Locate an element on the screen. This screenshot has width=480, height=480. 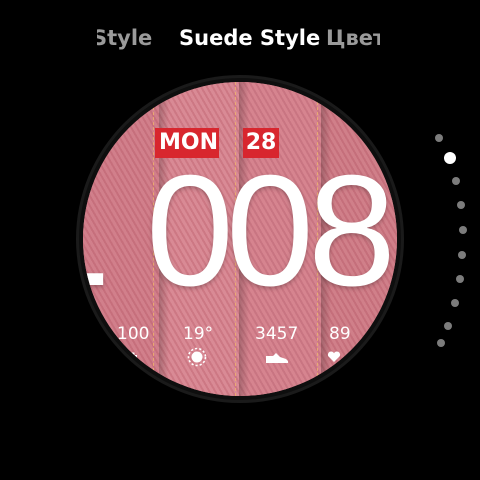
hour-ones-digit: 0 is located at coordinates (190, 231).